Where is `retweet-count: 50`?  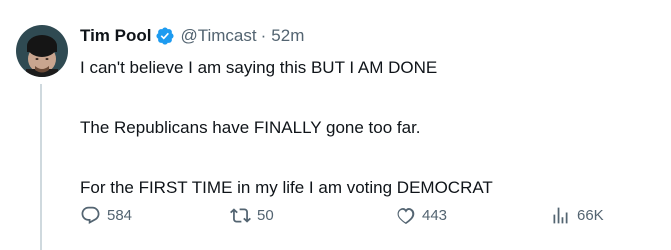 retweet-count: 50 is located at coordinates (265, 215).